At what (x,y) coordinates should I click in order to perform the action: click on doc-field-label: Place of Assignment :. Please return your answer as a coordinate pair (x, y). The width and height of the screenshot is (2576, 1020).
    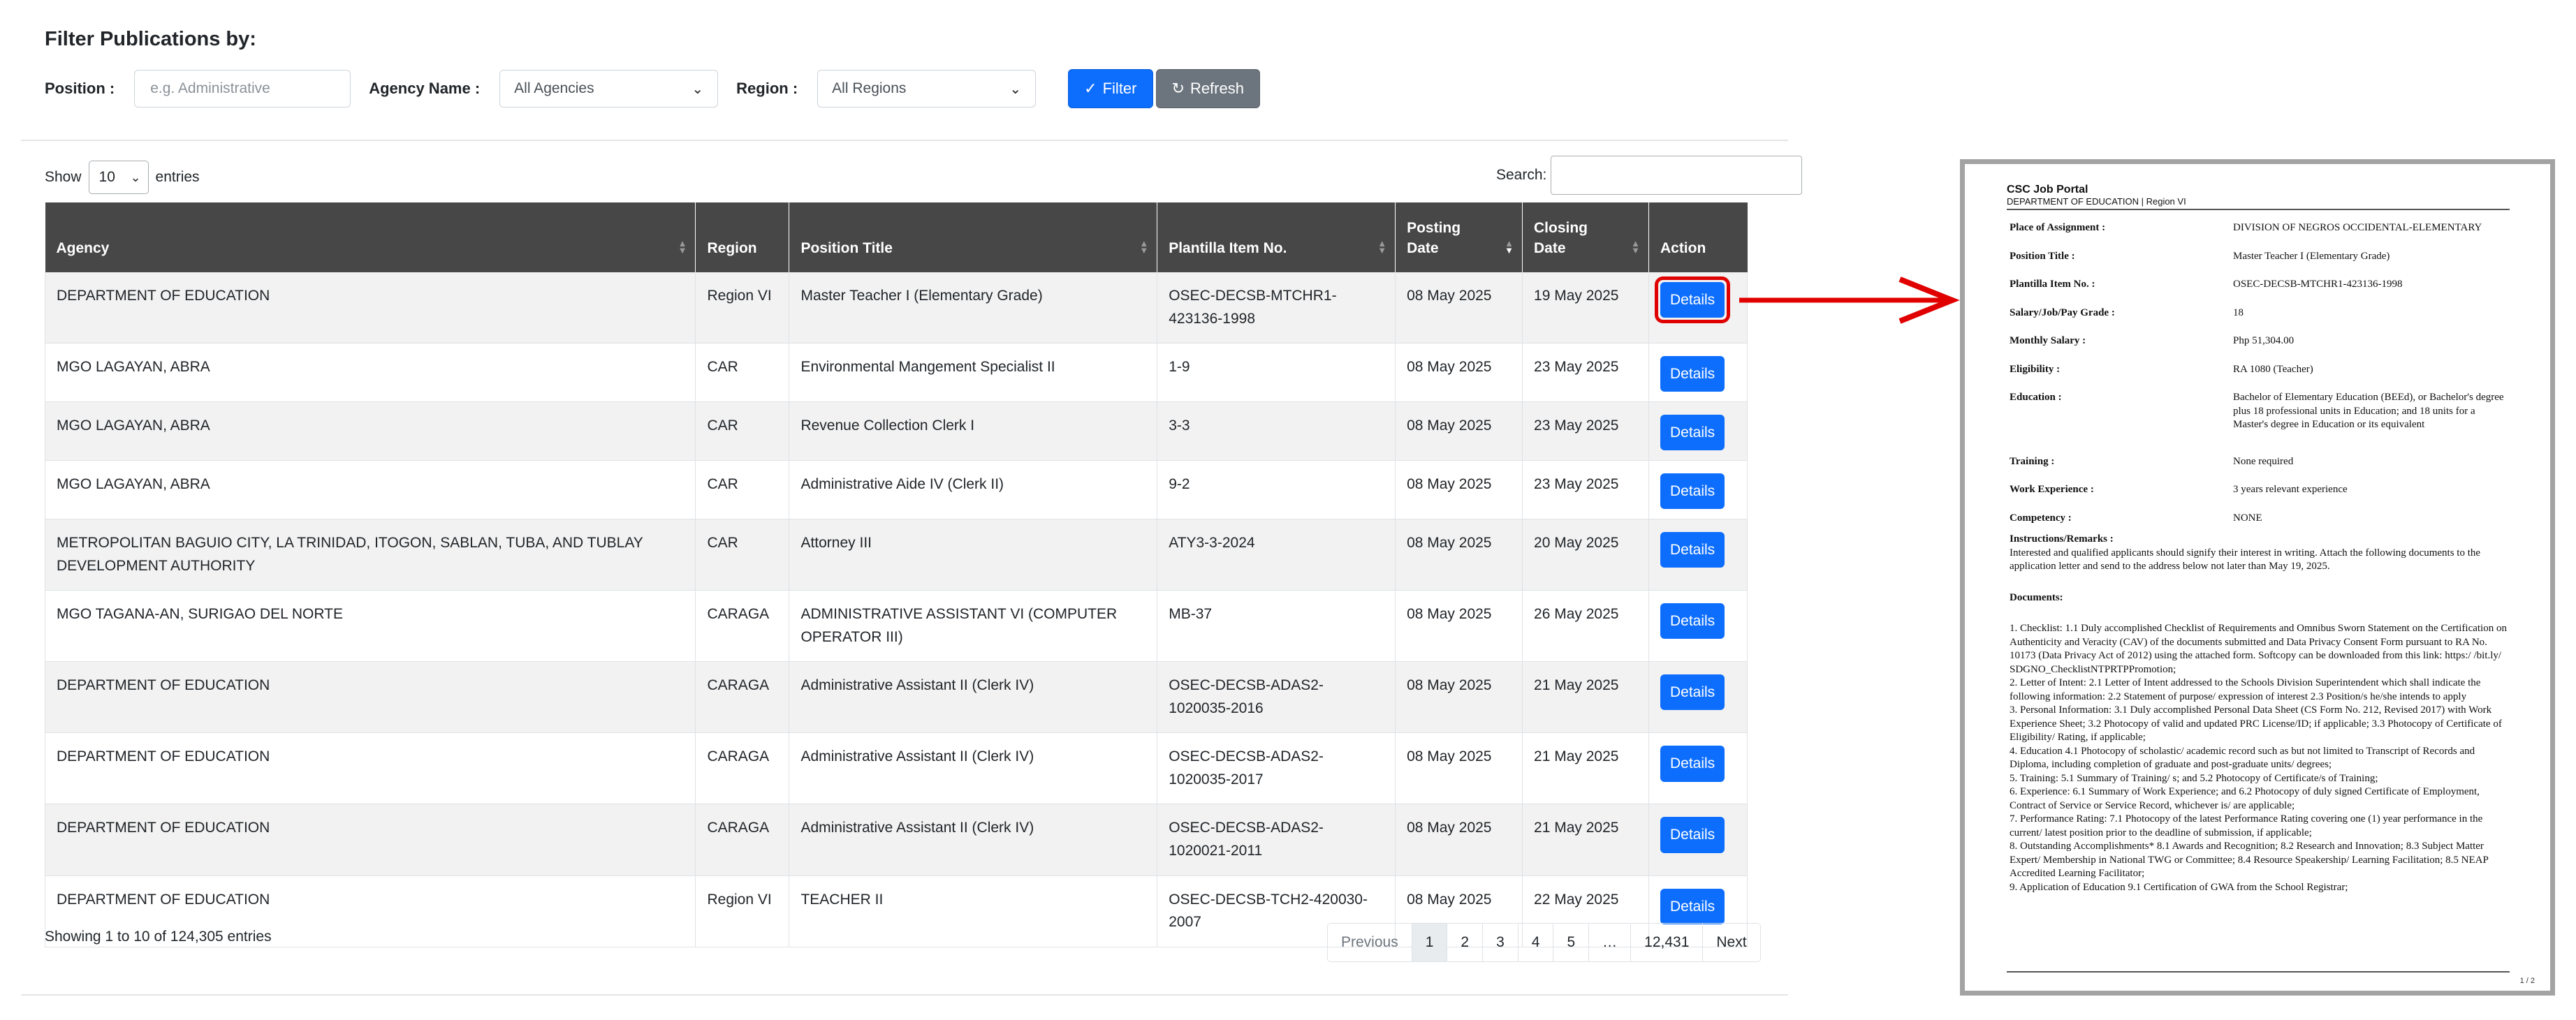
    Looking at the image, I should click on (2058, 228).